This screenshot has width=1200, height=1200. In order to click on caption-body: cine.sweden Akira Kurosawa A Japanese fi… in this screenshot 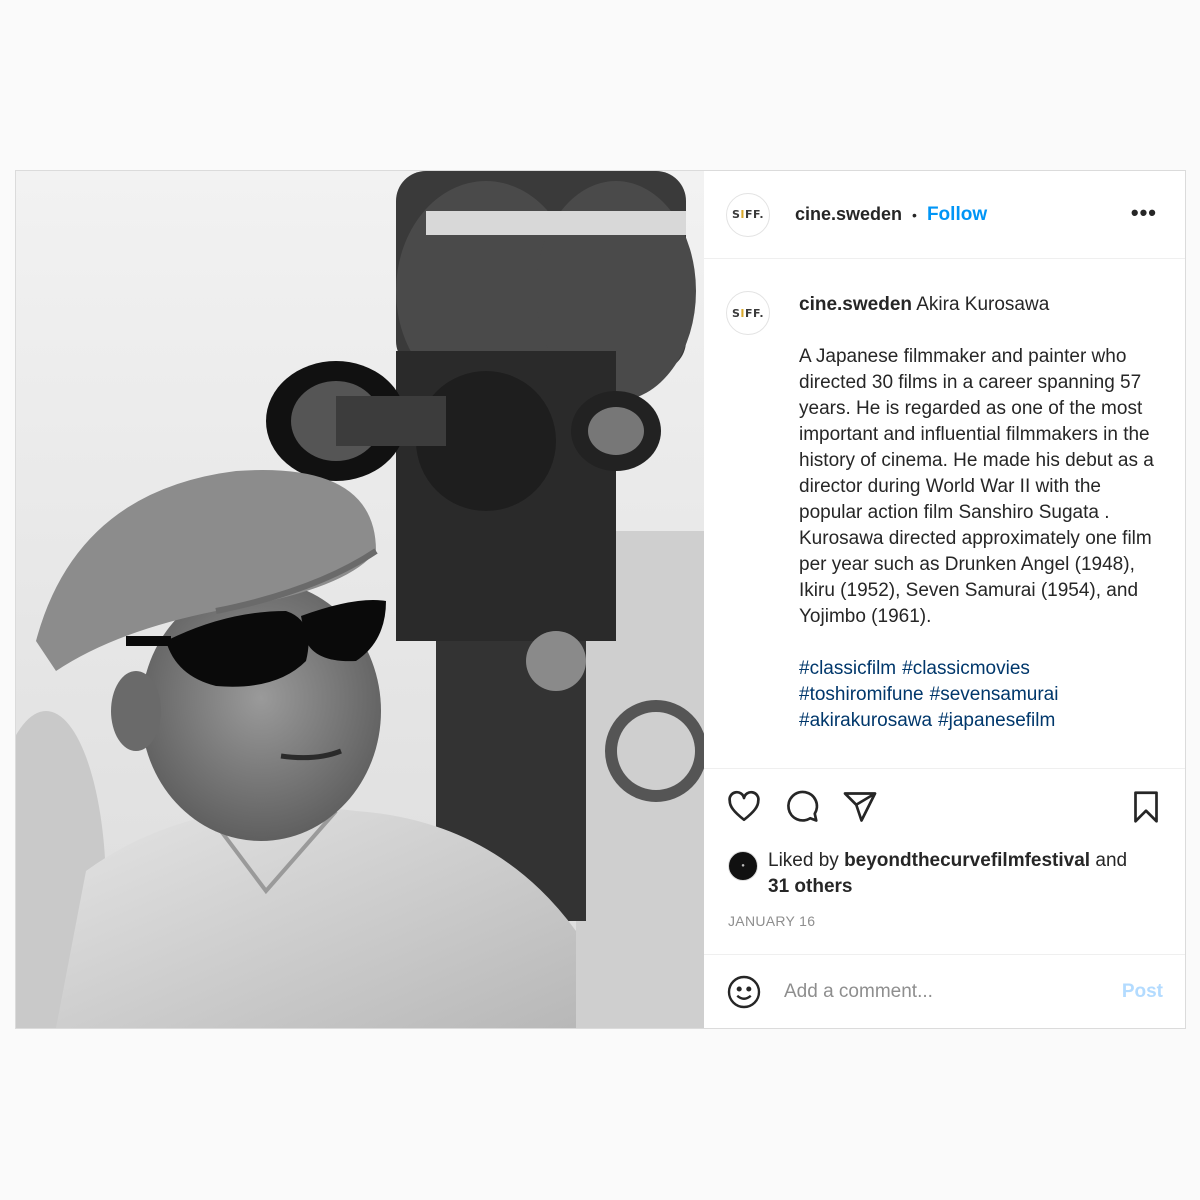, I will do `click(981, 513)`.